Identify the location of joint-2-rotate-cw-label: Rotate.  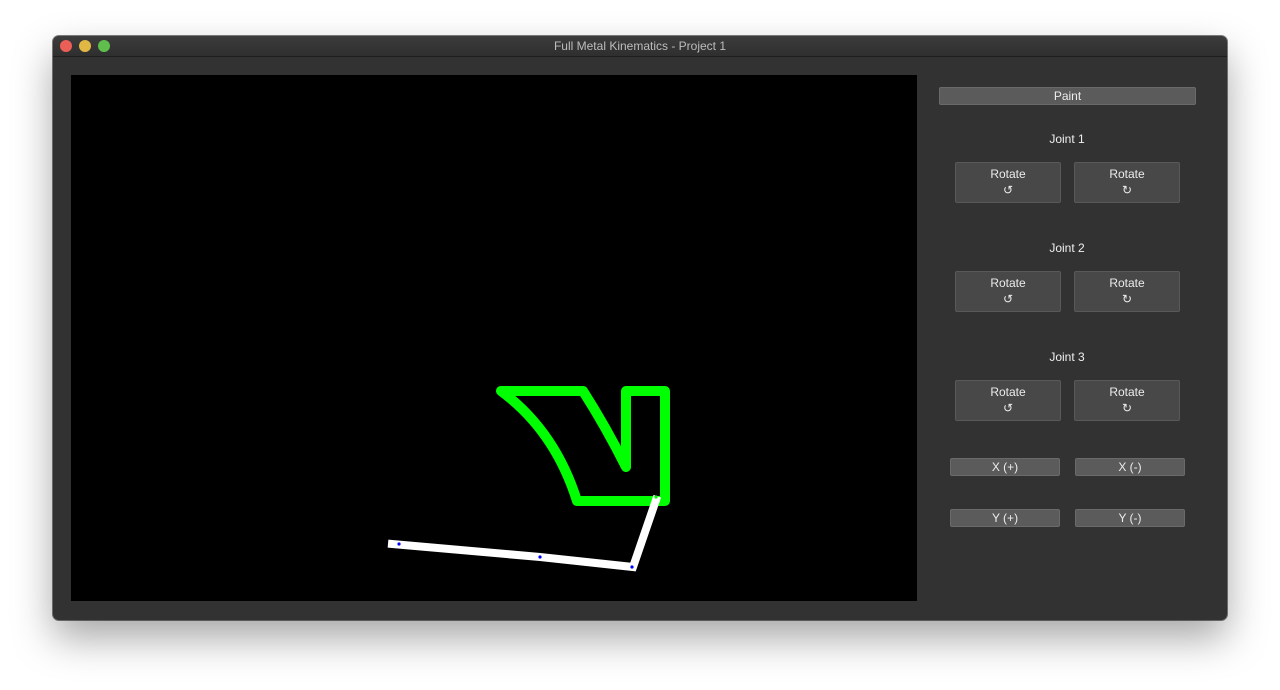
(1127, 283).